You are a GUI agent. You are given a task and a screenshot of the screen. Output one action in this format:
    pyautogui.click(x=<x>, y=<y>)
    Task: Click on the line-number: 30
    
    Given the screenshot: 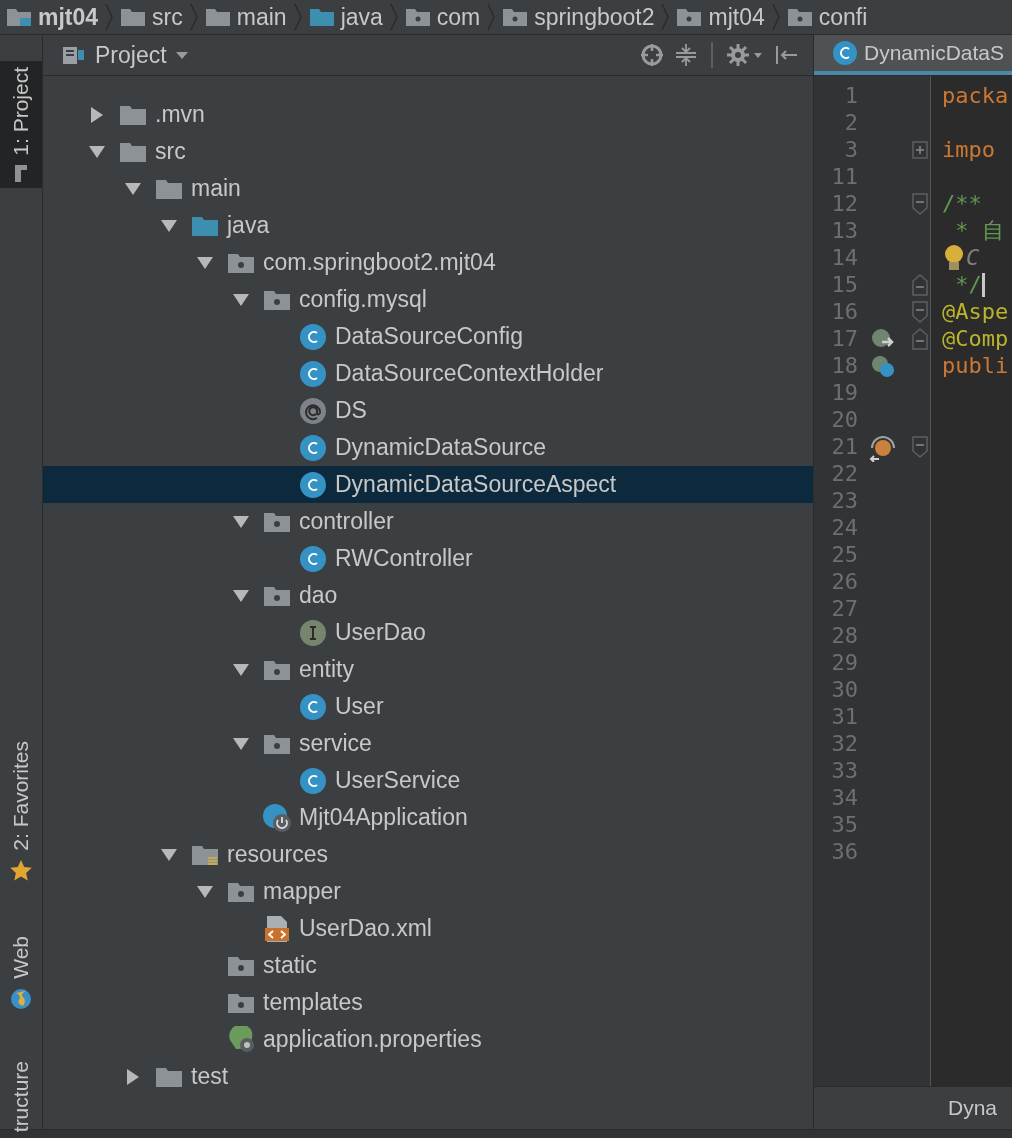 What is the action you would take?
    pyautogui.click(x=844, y=689)
    